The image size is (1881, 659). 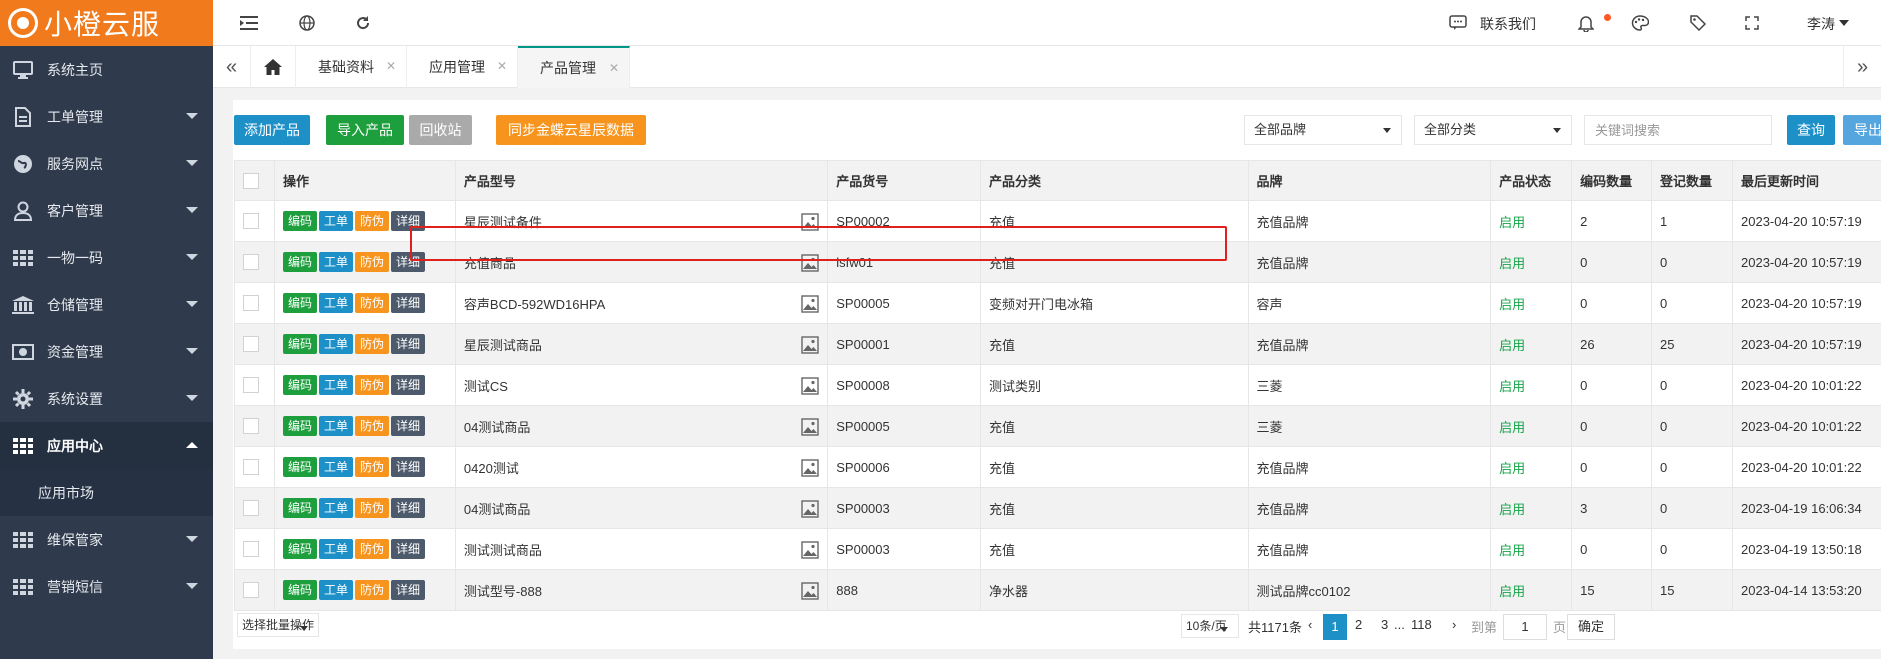 I want to click on chevron-down-icon, so click(x=1844, y=23).